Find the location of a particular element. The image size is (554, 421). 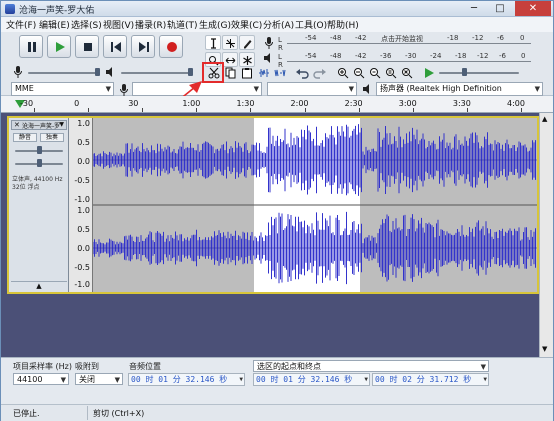

paste-button is located at coordinates (247, 72).